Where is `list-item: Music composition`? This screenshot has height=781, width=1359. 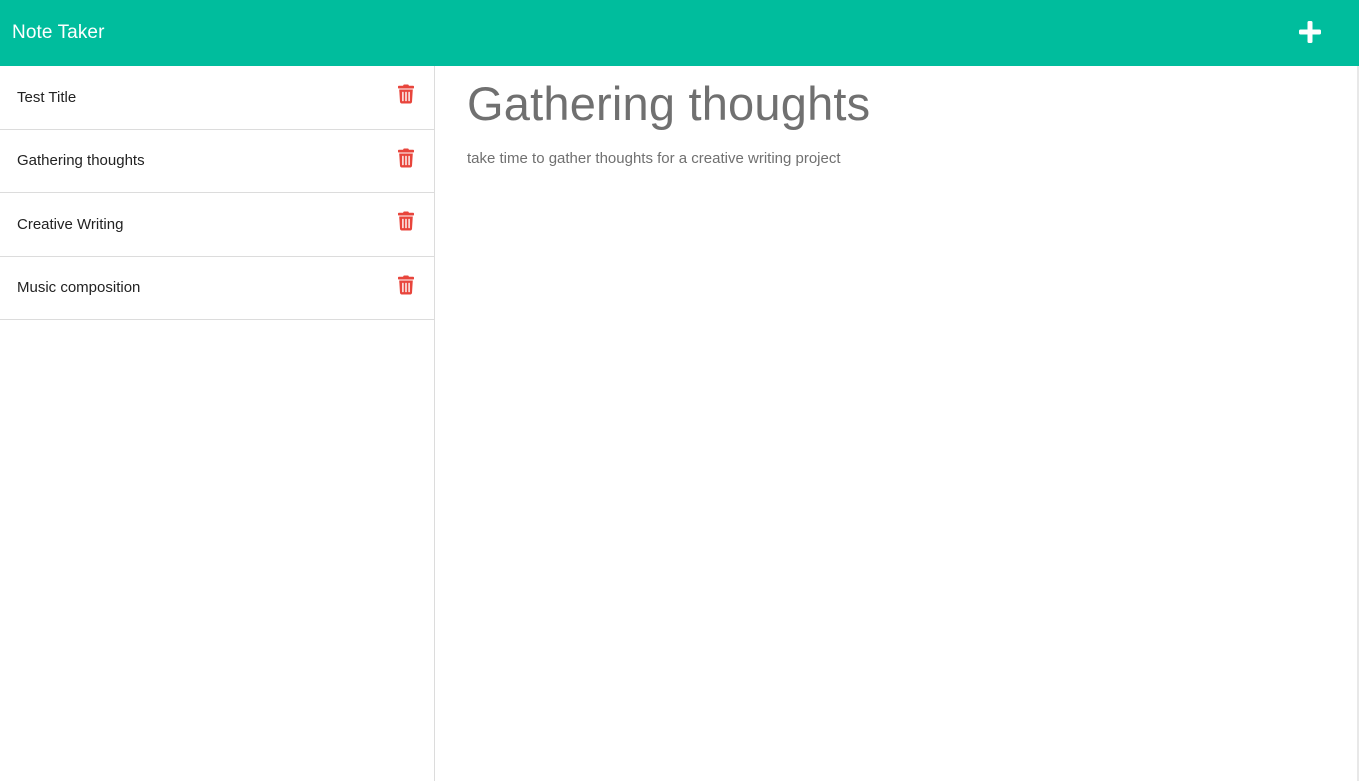
list-item: Music composition is located at coordinates (217, 288).